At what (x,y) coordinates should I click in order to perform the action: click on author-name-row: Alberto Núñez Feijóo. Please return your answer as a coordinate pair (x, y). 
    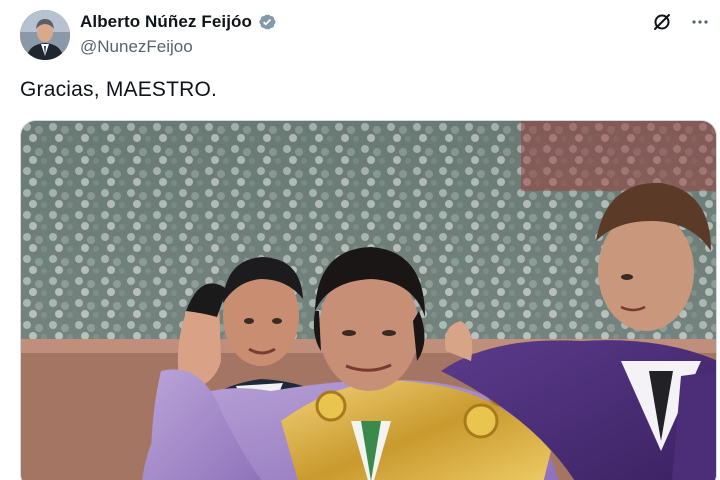
    Looking at the image, I should click on (178, 22).